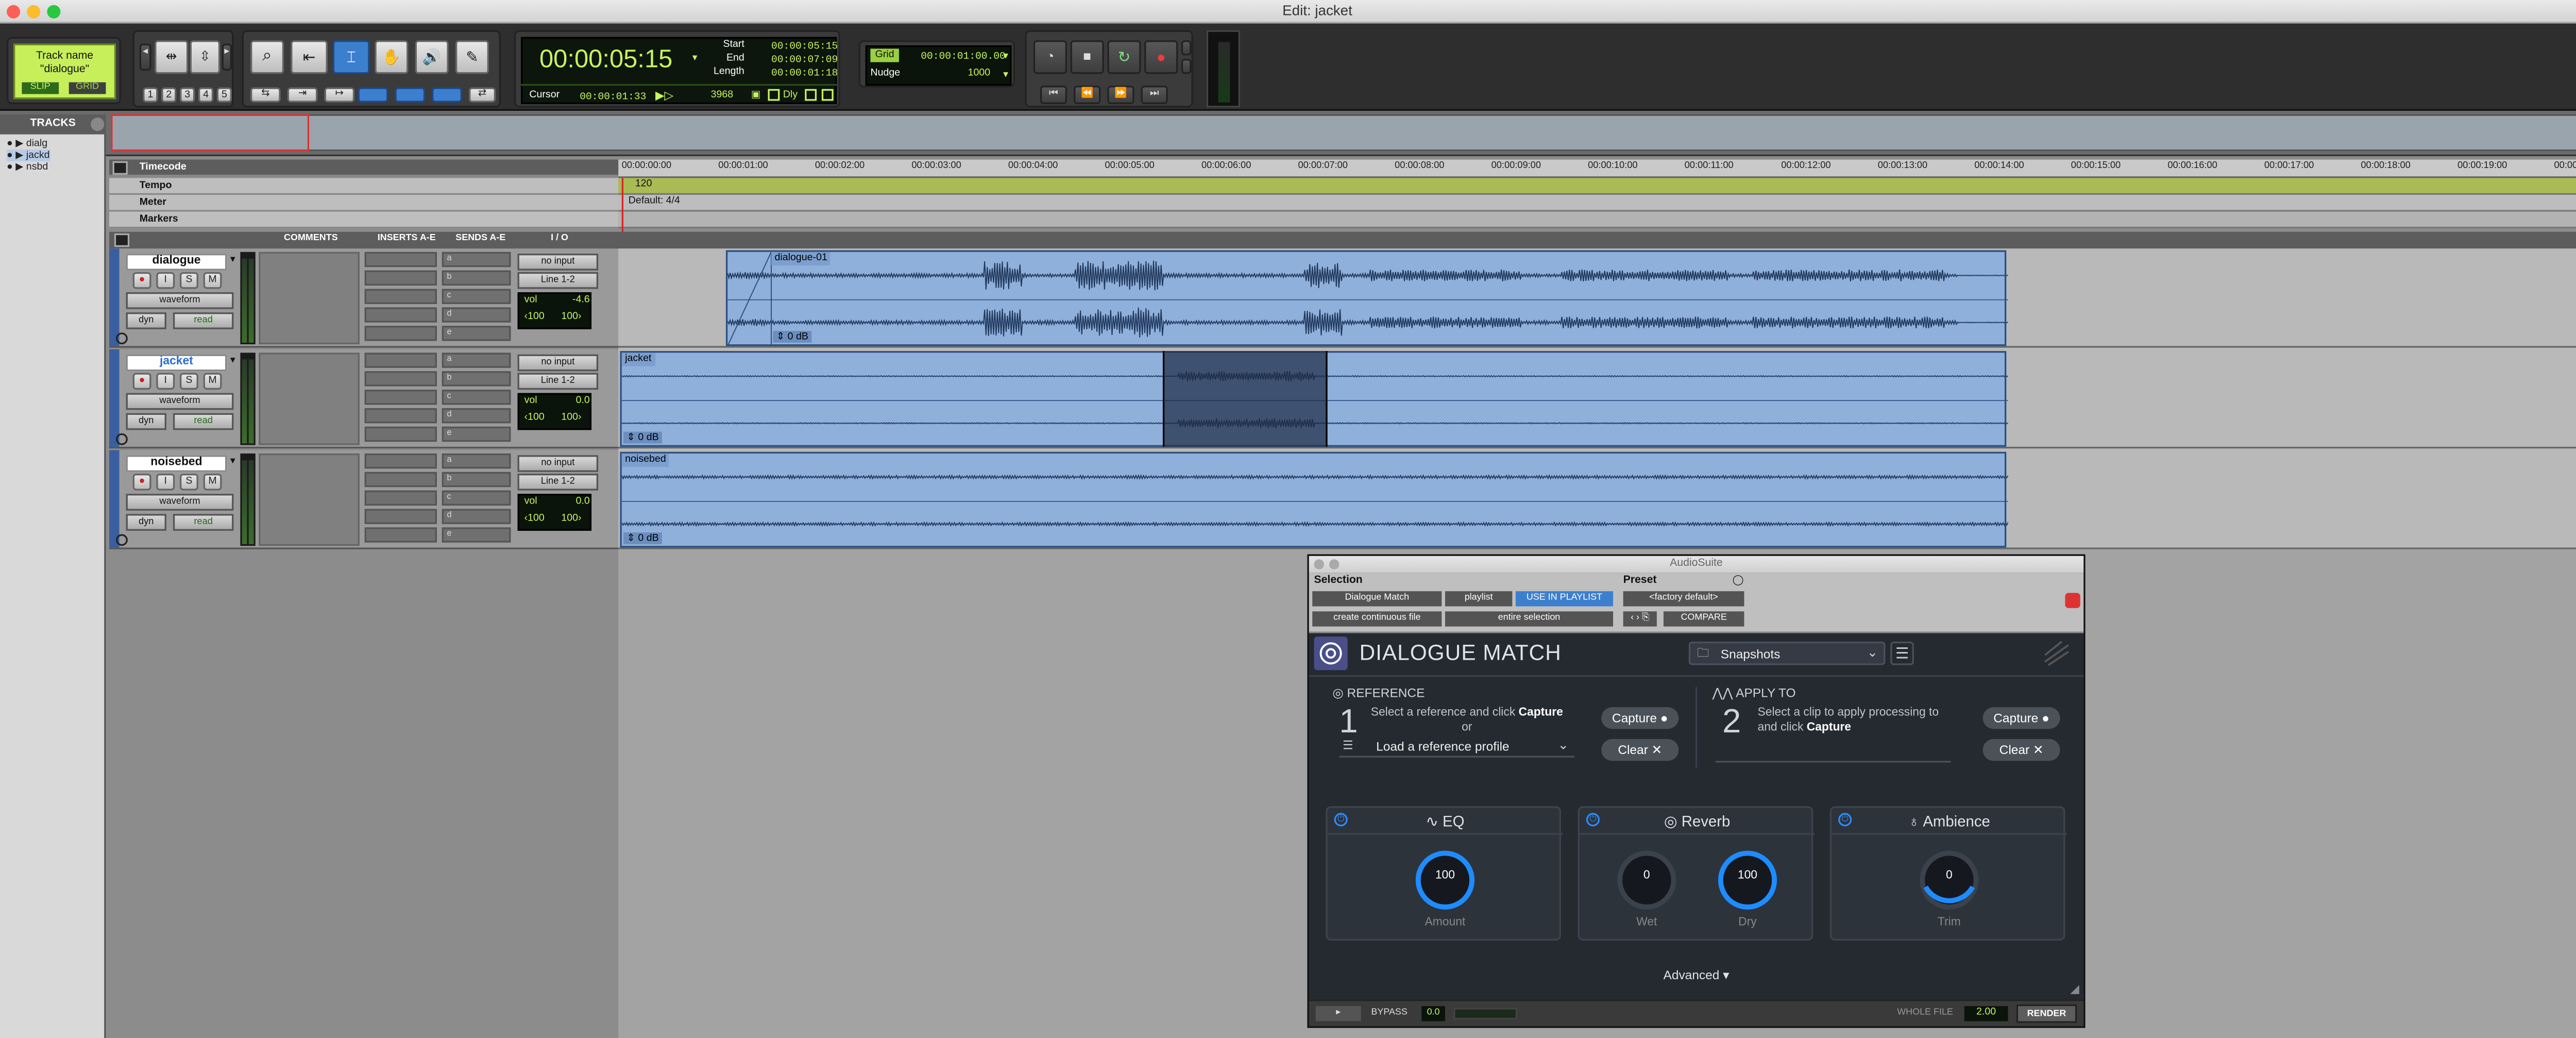 The height and width of the screenshot is (1038, 2576). Describe the element at coordinates (804, 59) in the screenshot. I see `end-value: 00:00:07:09` at that location.